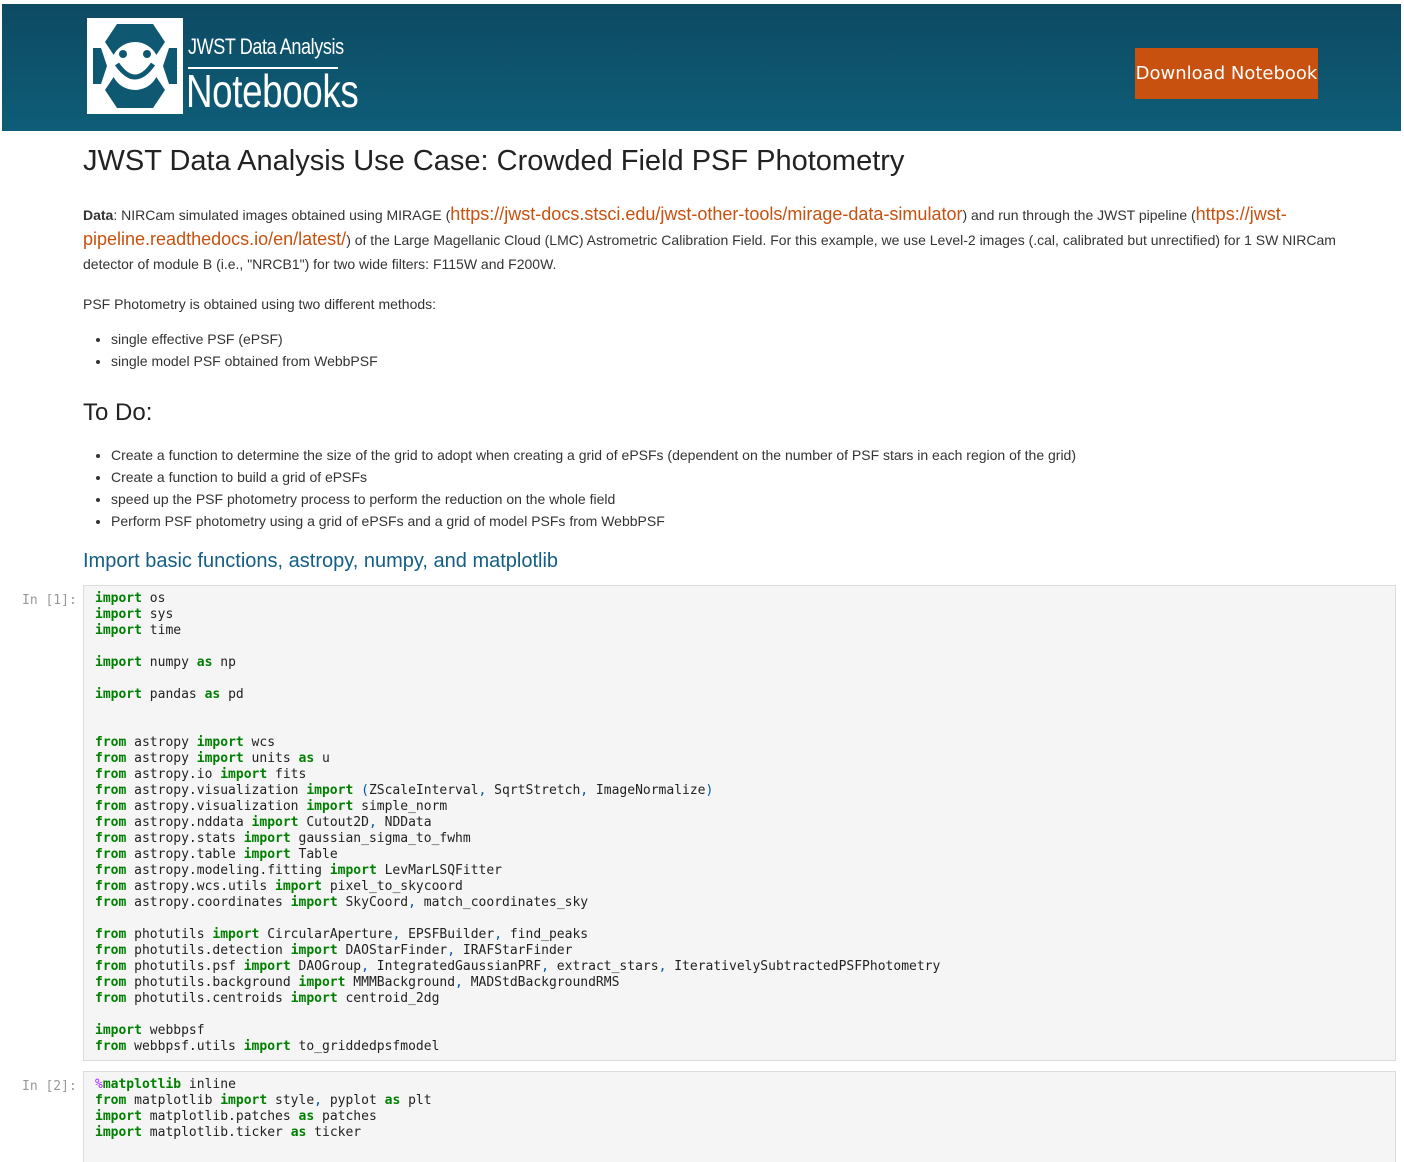  Describe the element at coordinates (244, 361) in the screenshot. I see `list-item: single model PSF obtained from WebbPSF` at that location.